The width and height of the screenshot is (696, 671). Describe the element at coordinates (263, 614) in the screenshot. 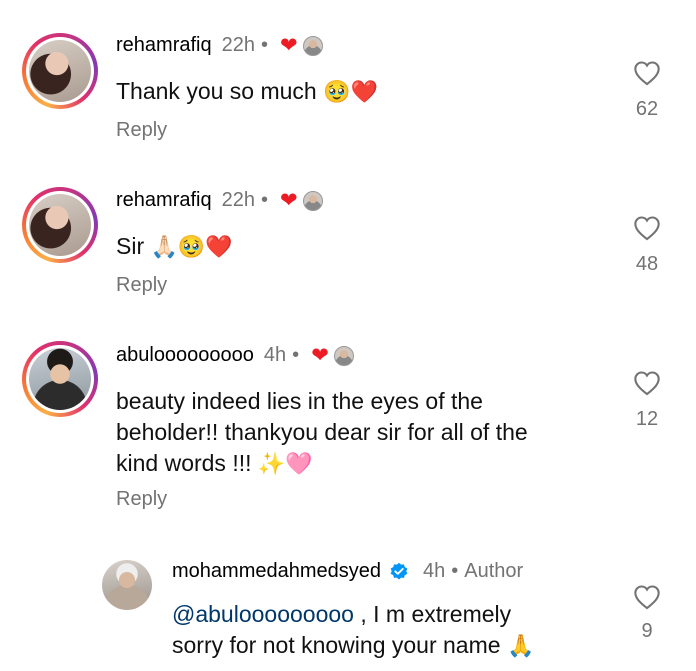

I see `mention-link: @abulooooooooo` at that location.